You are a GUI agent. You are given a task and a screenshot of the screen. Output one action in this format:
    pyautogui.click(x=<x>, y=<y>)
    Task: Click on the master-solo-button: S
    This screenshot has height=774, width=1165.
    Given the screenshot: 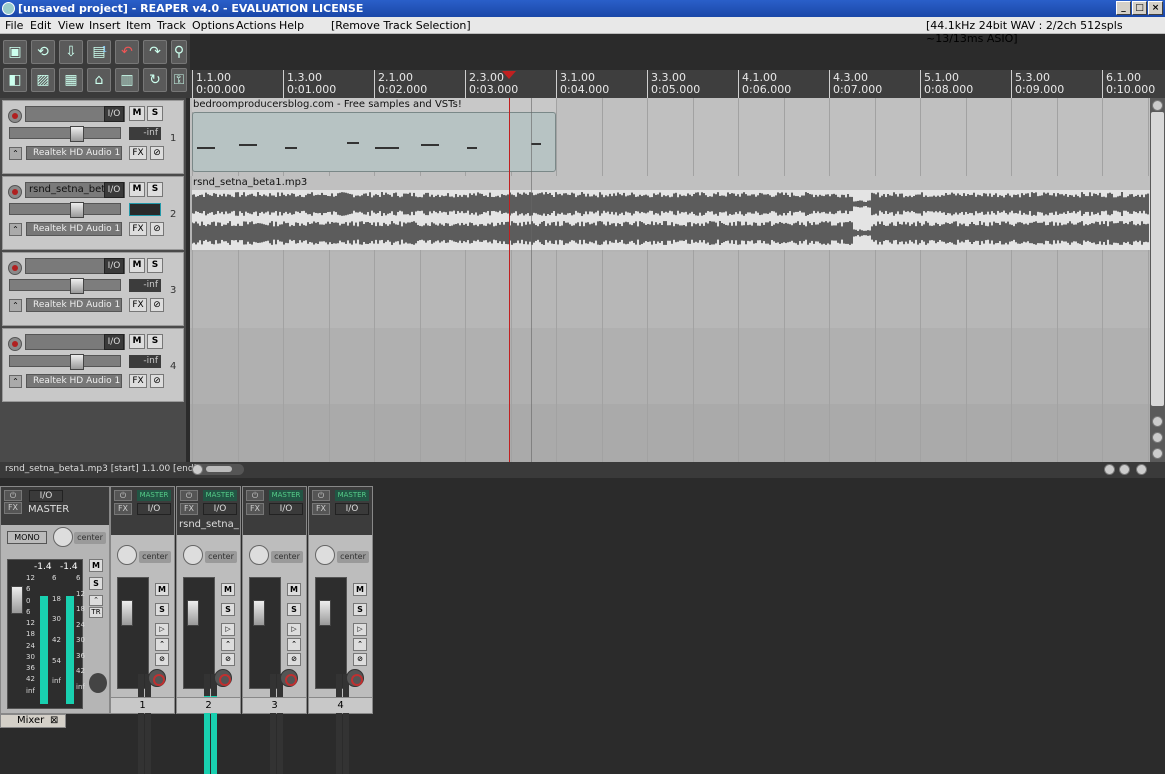 What is the action you would take?
    pyautogui.click(x=96, y=583)
    